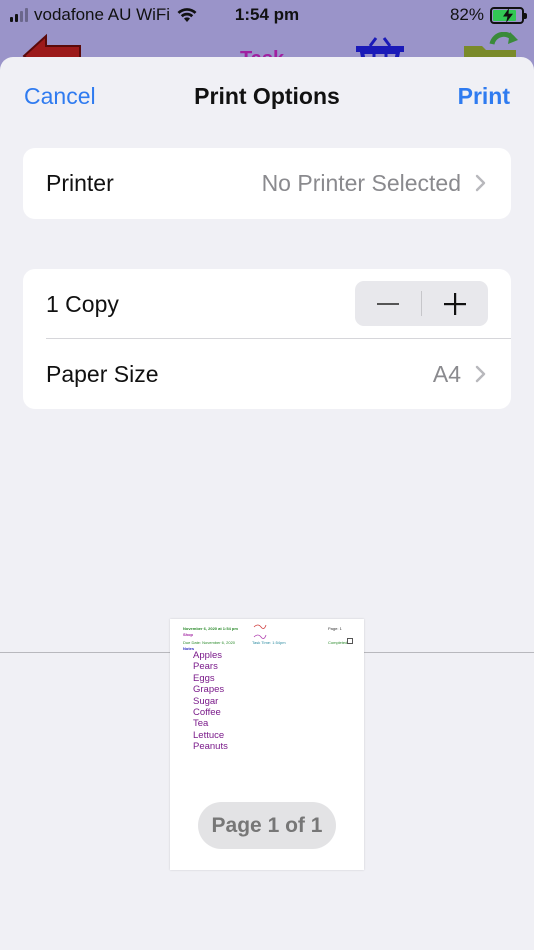 Image resolution: width=534 pixels, height=950 pixels. What do you see at coordinates (209, 735) in the screenshot?
I see `list-item: Lettuce` at bounding box center [209, 735].